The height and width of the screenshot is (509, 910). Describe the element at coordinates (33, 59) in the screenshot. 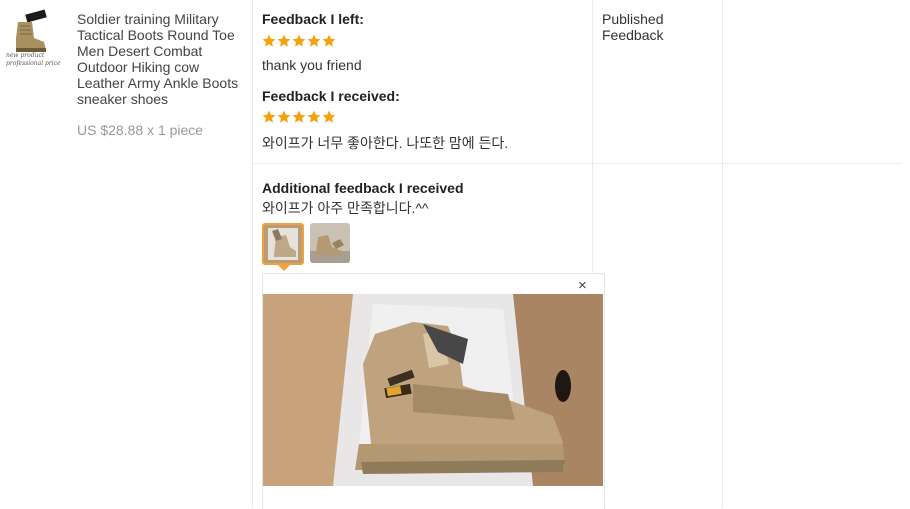

I see `thumbnail-caption: new product professional price` at that location.